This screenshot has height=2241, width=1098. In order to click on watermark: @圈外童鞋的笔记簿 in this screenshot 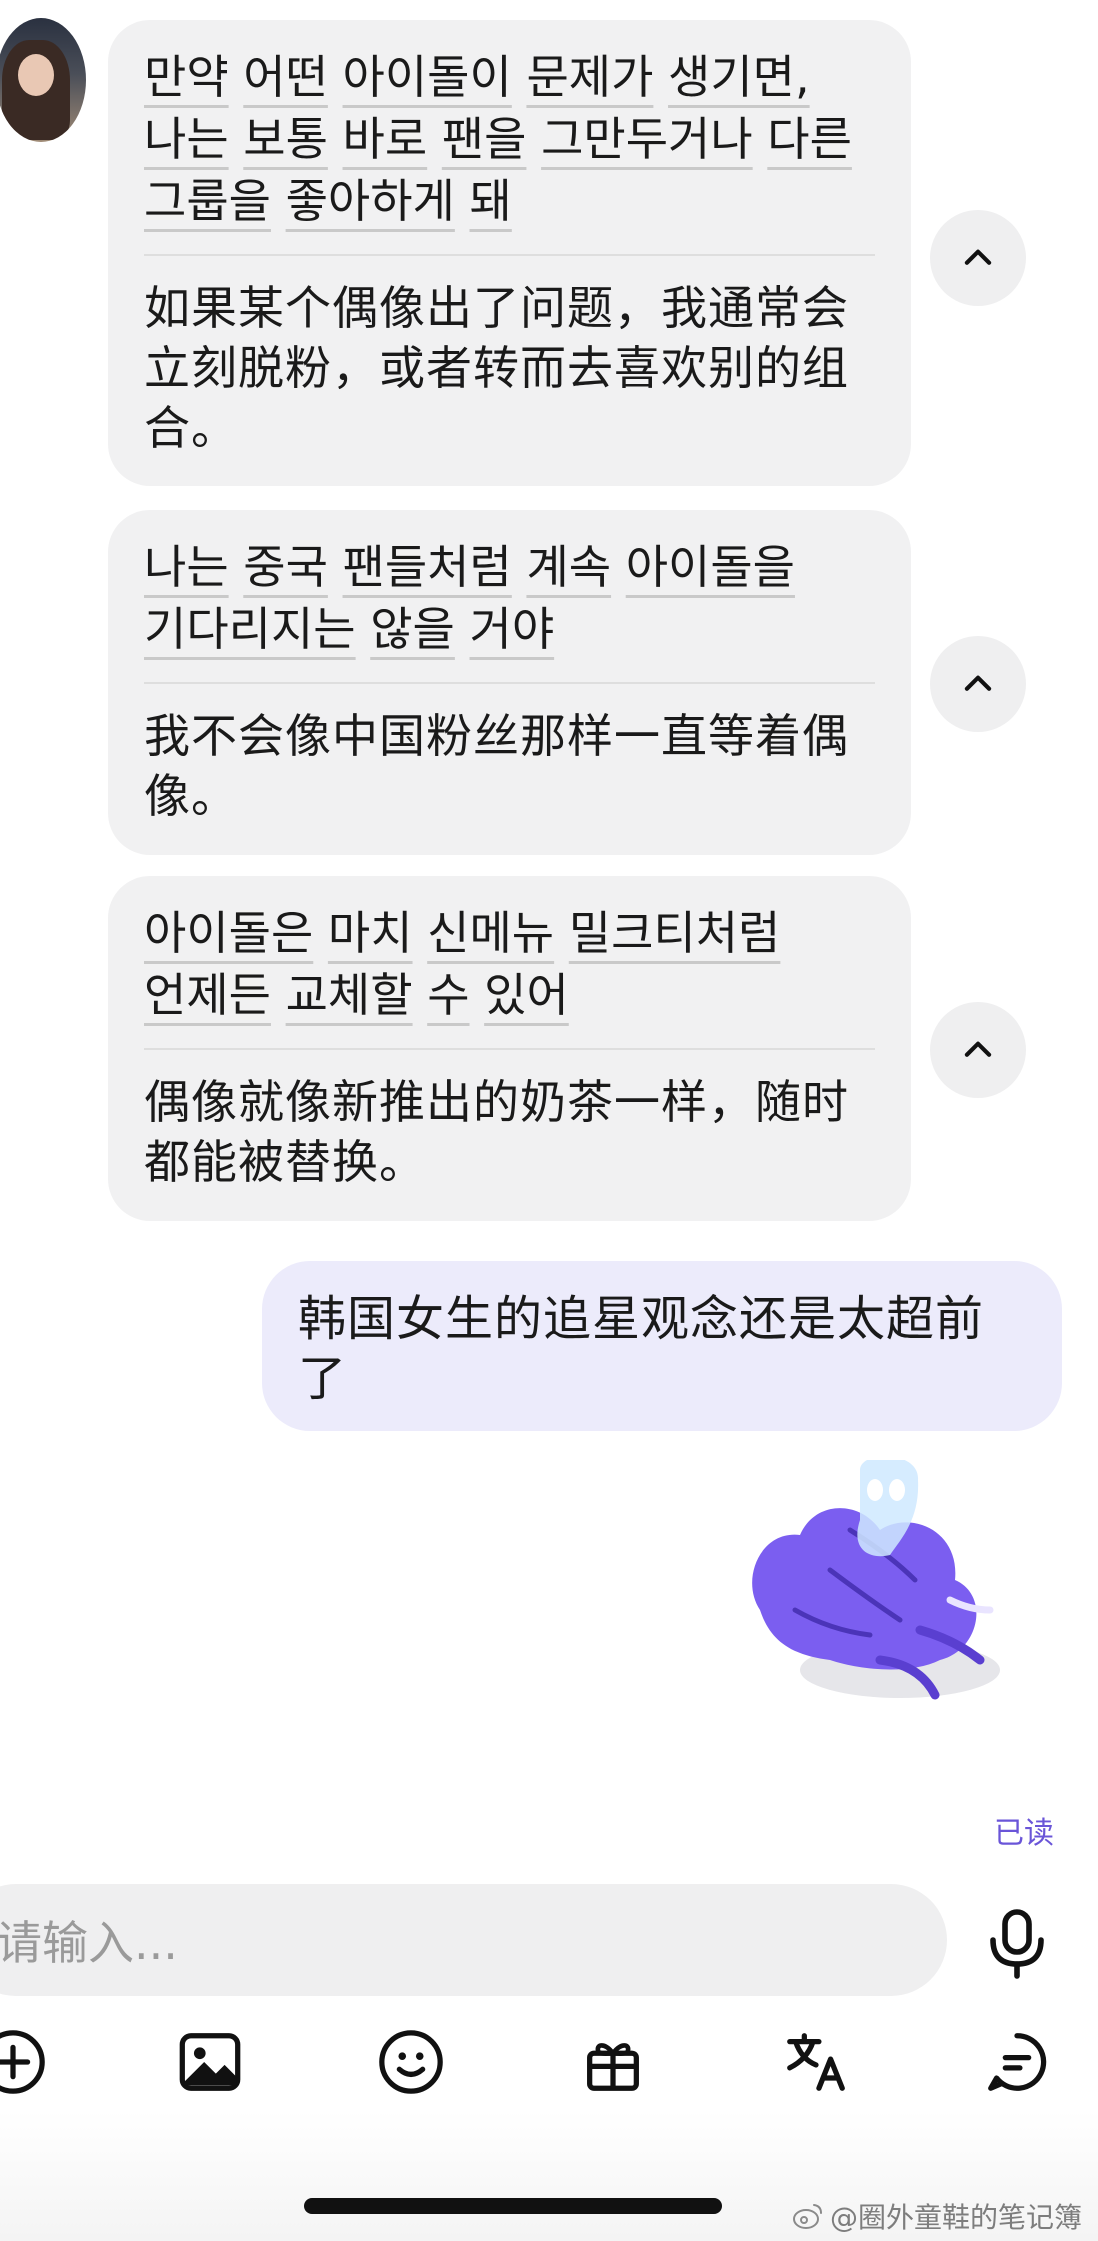, I will do `click(937, 2216)`.